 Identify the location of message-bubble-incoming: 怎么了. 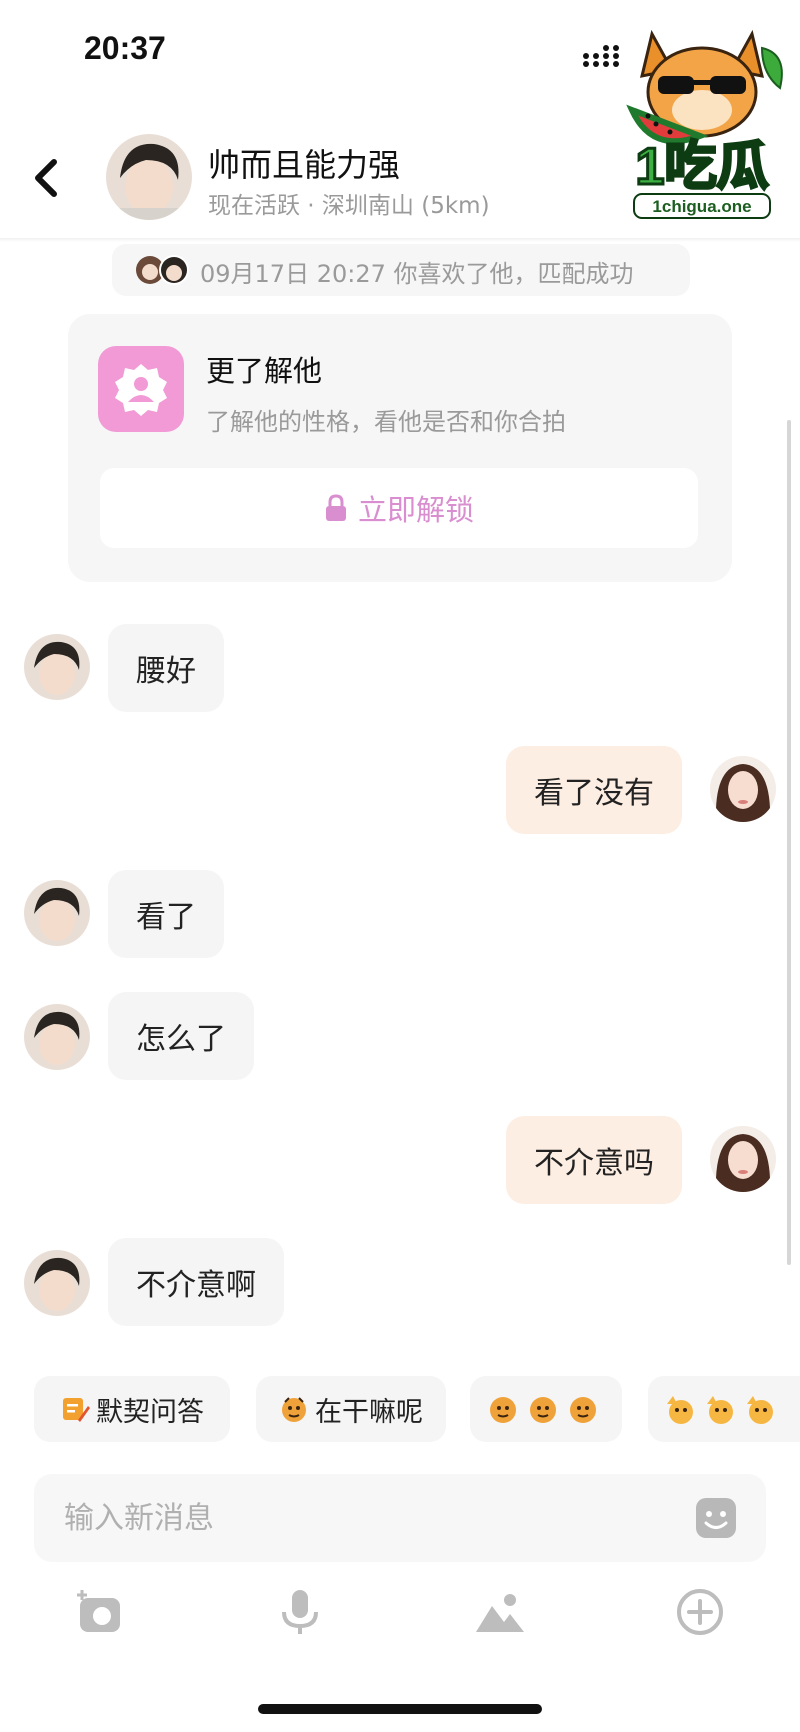
(181, 1036).